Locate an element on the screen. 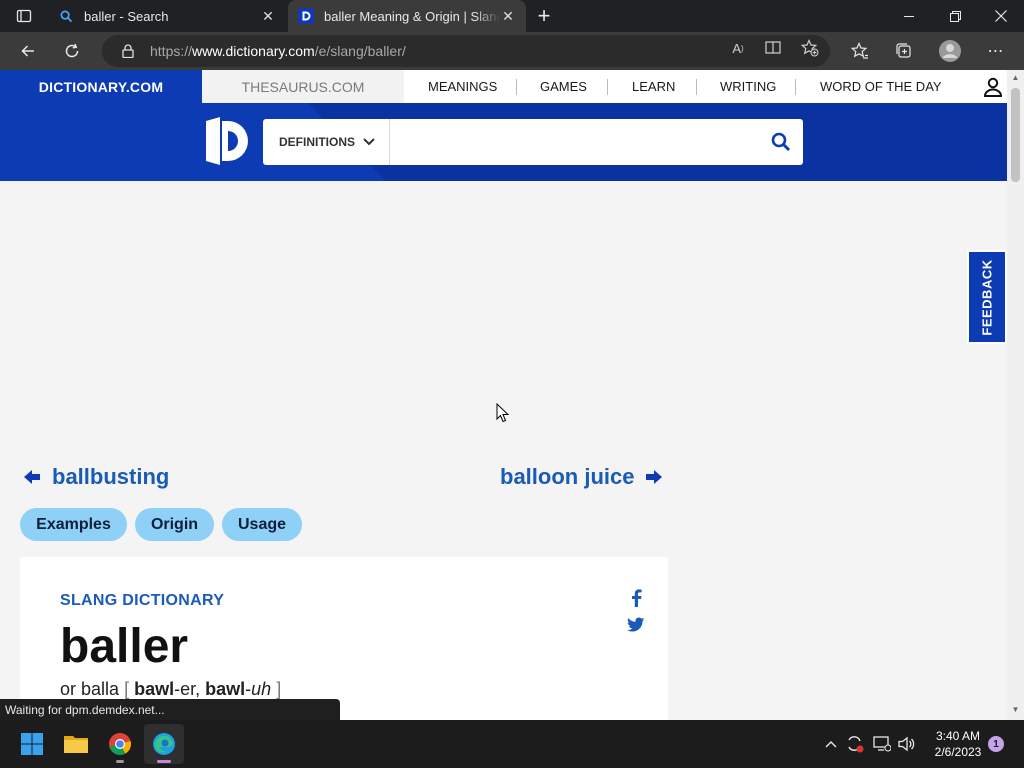 This screenshot has height=768, width=1024. twitter-icon is located at coordinates (636, 625).